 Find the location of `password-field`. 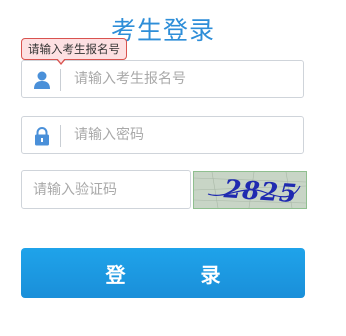

password-field is located at coordinates (162, 135).